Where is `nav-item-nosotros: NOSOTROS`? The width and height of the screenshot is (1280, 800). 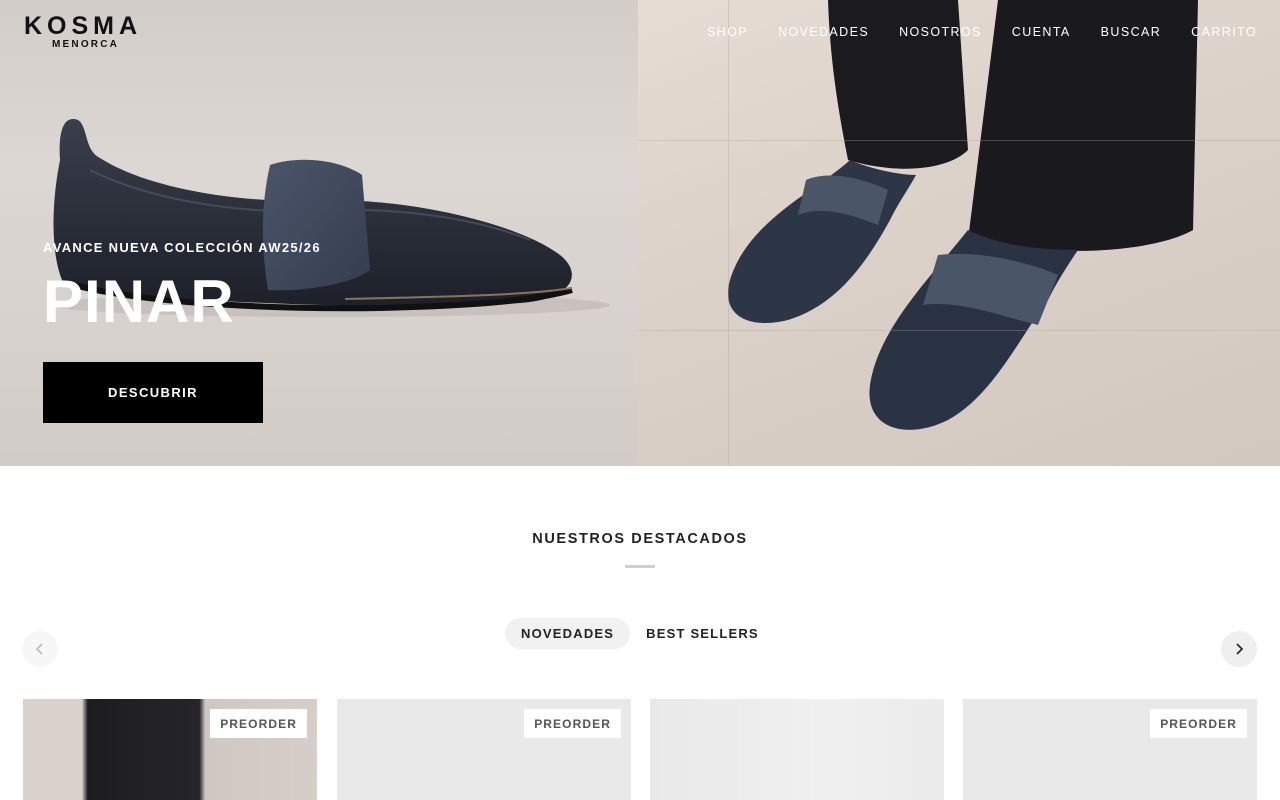 nav-item-nosotros: NOSOTROS is located at coordinates (940, 32).